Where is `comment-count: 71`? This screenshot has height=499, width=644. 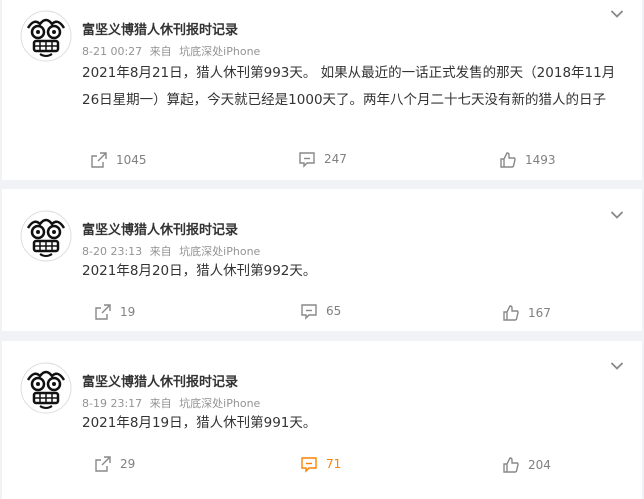 comment-count: 71 is located at coordinates (334, 464).